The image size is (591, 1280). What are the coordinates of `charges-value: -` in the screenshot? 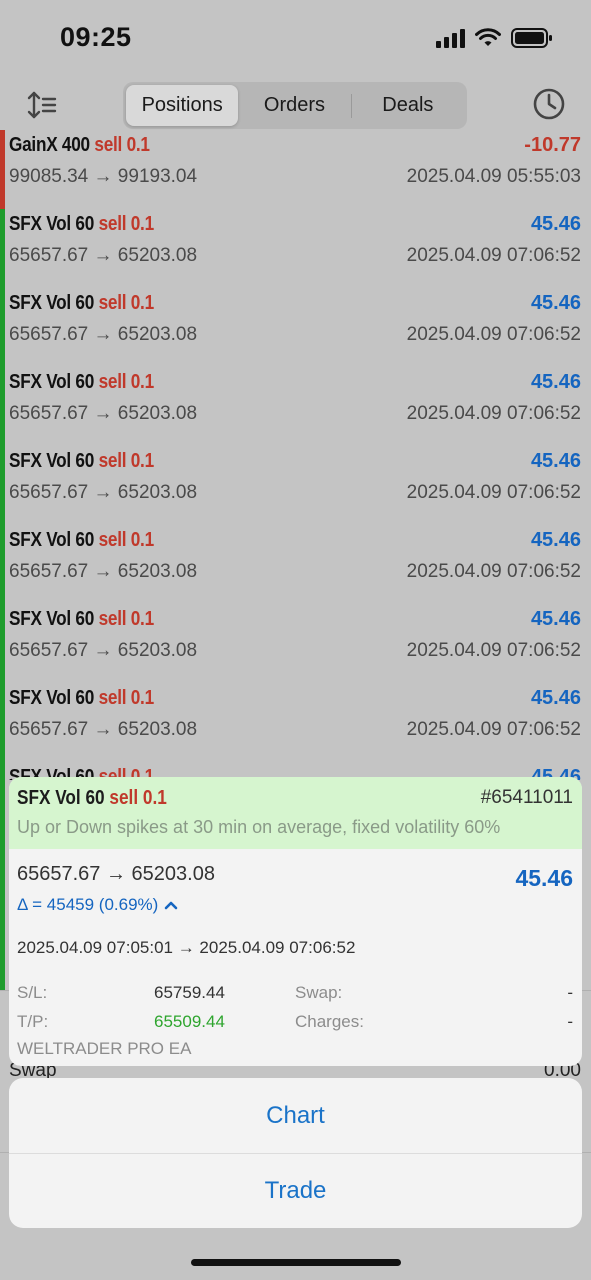 It's located at (570, 1021).